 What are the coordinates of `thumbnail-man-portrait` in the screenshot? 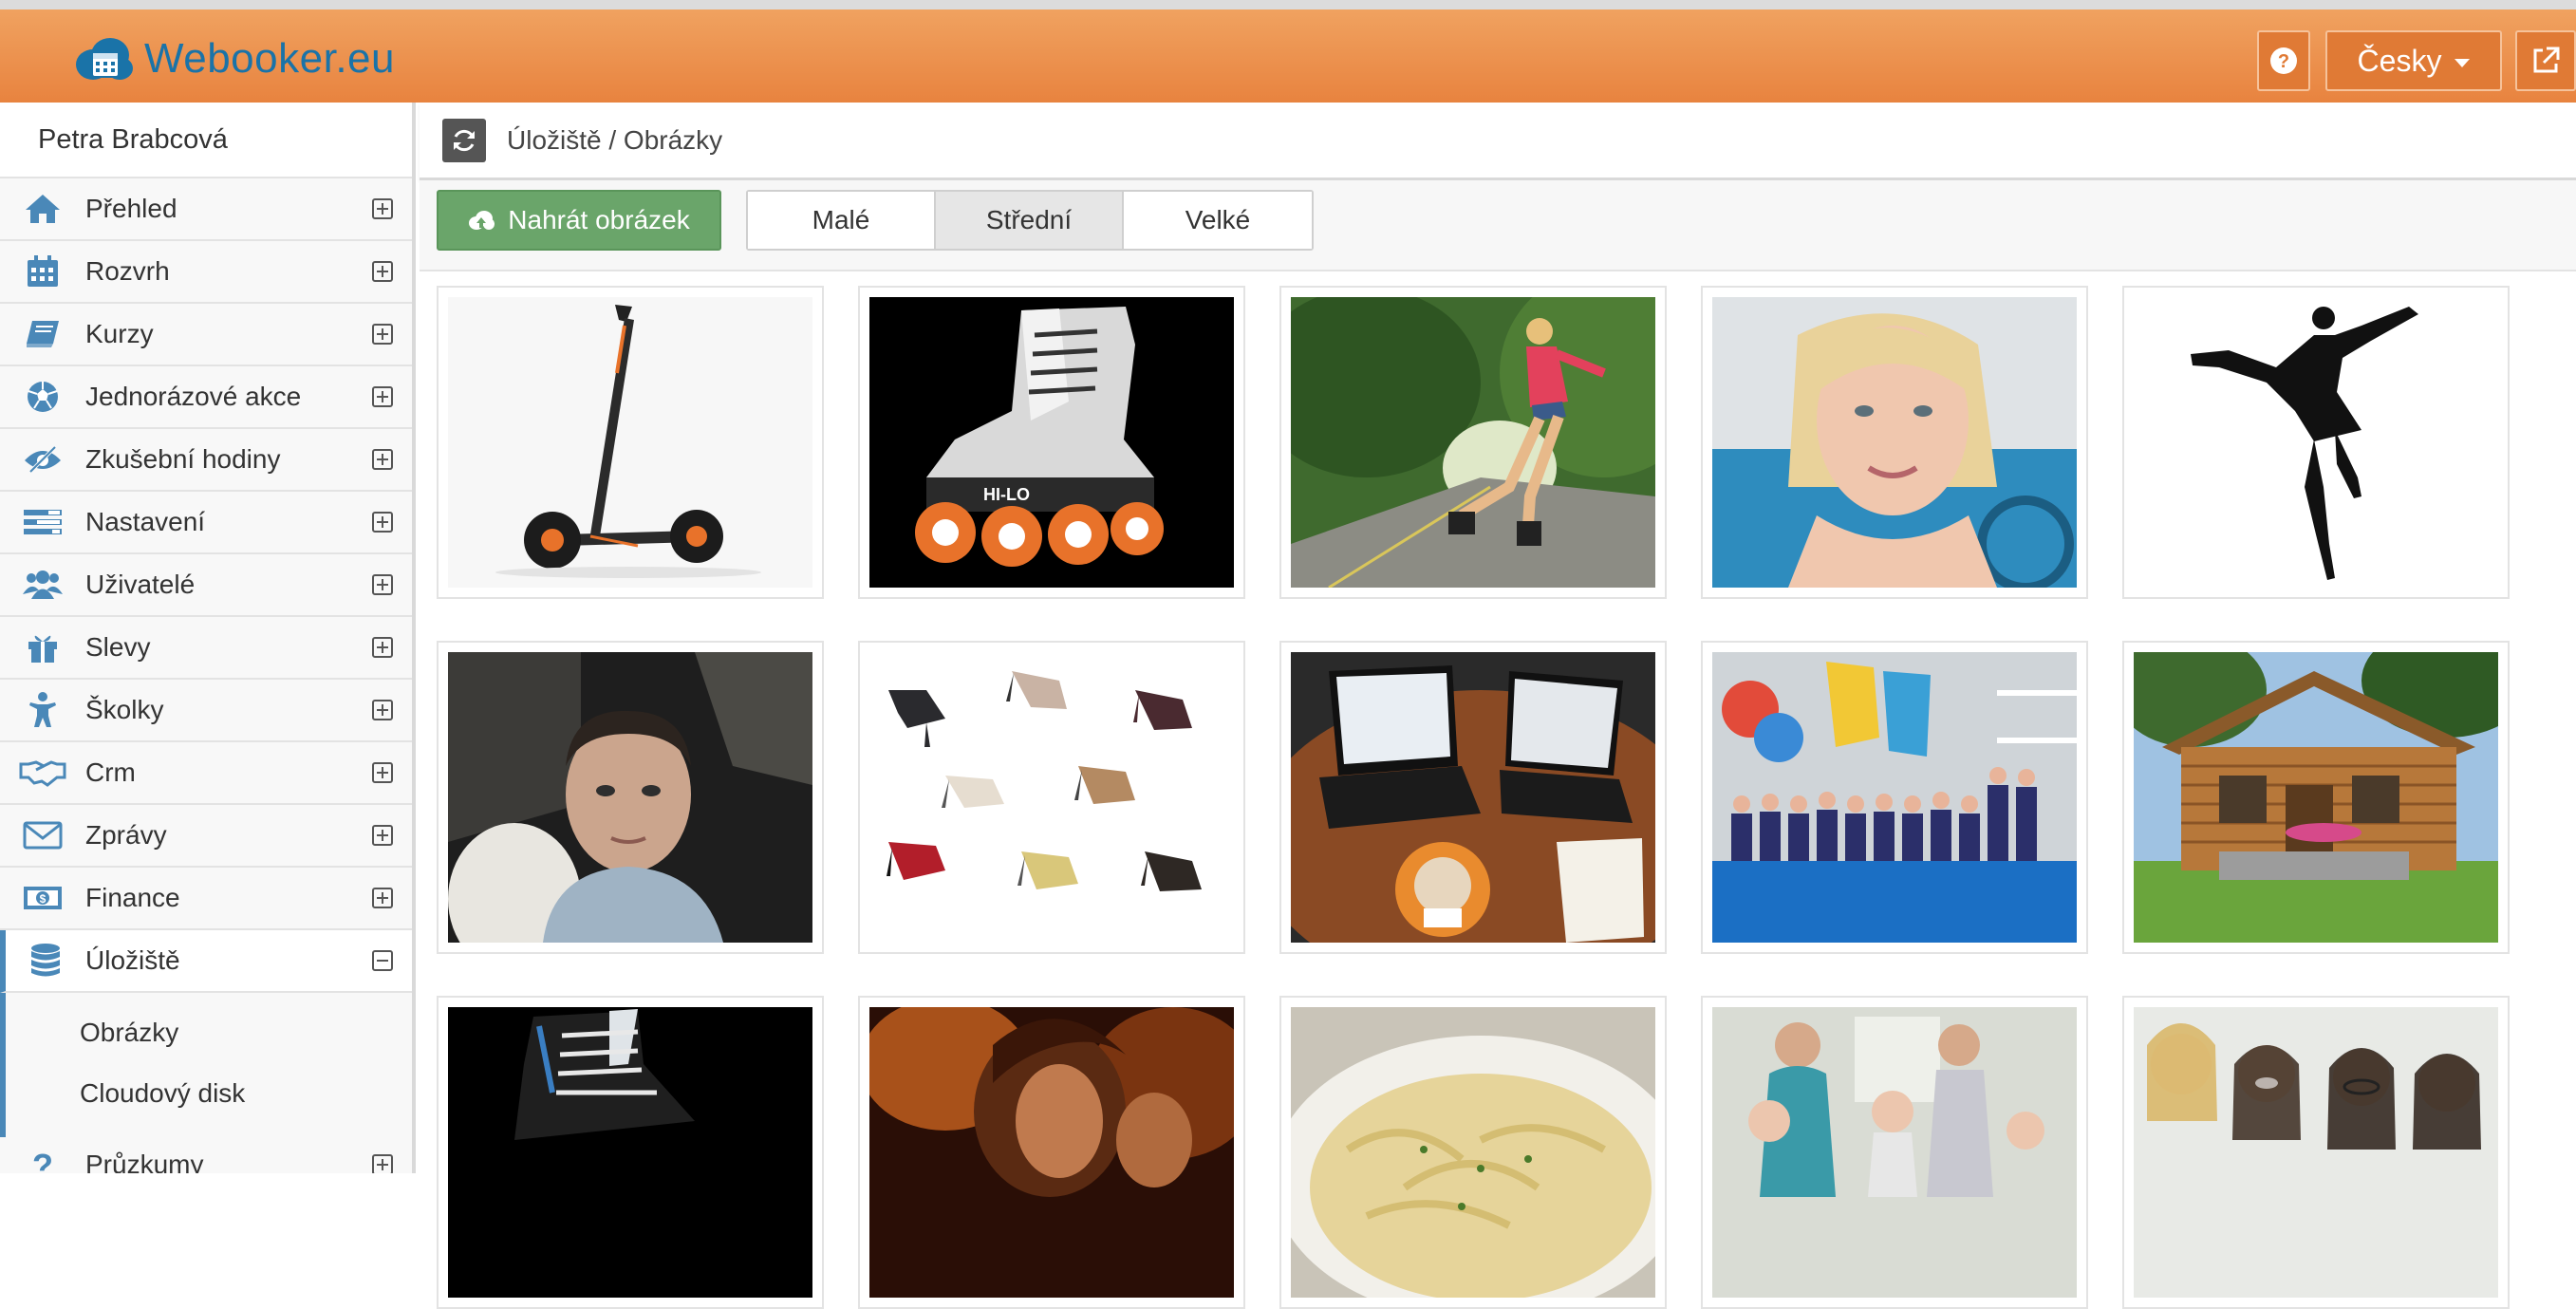 It's located at (630, 797).